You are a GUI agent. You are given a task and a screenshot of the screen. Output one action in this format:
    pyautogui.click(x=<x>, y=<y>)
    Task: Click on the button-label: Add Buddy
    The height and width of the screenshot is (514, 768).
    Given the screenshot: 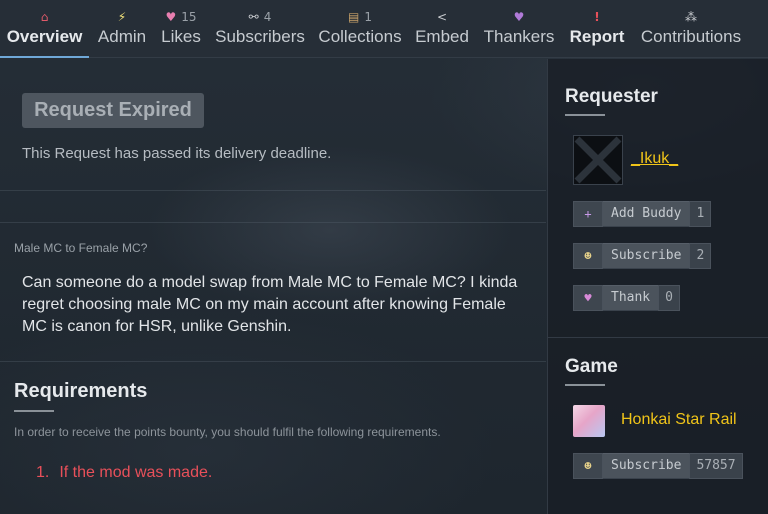 What is the action you would take?
    pyautogui.click(x=646, y=214)
    